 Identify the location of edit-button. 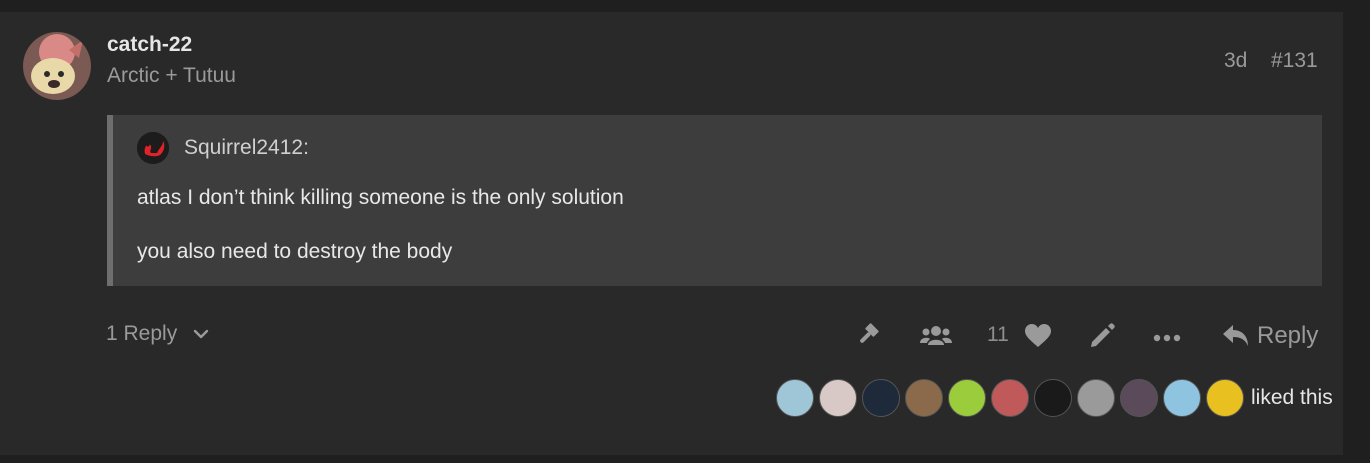
(1102, 338).